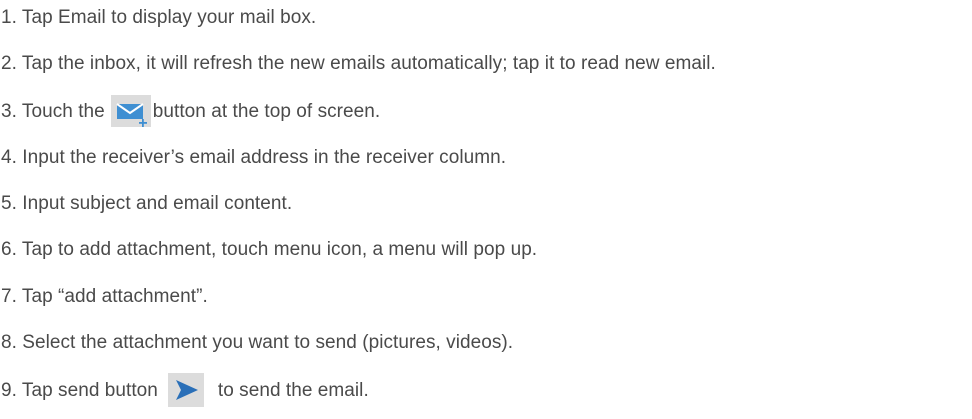  Describe the element at coordinates (53, 111) in the screenshot. I see `step-3-text-before: 3. Touch the` at that location.